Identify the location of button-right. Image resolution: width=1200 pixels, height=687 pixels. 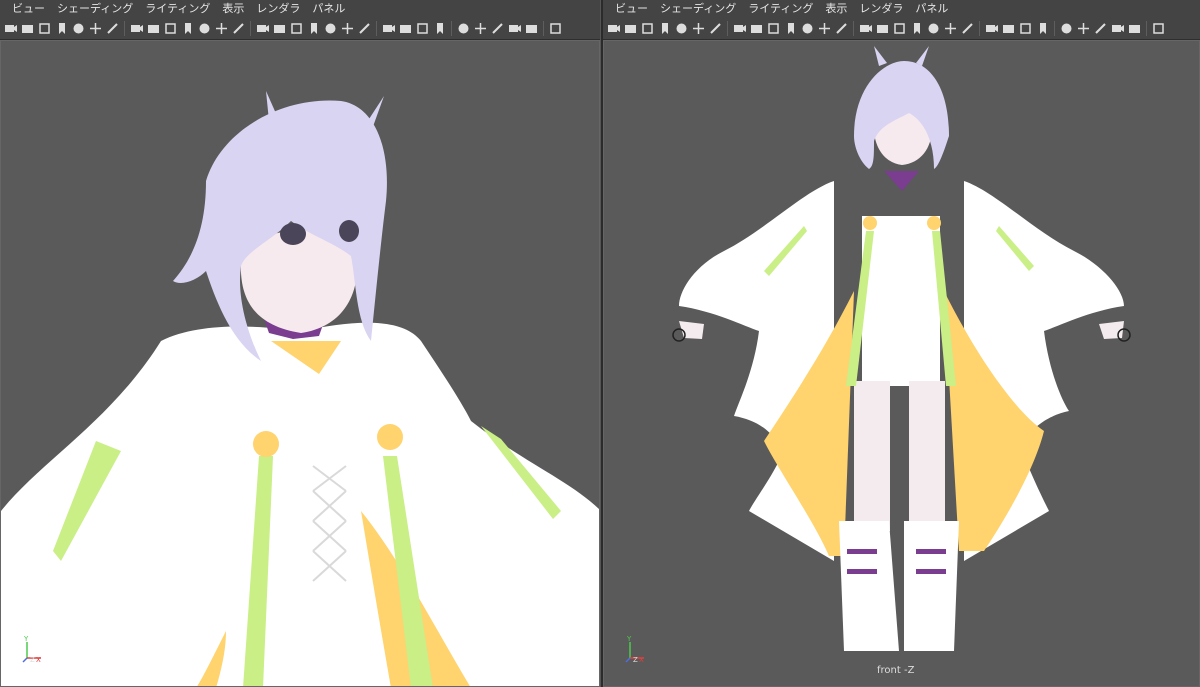
(390, 437).